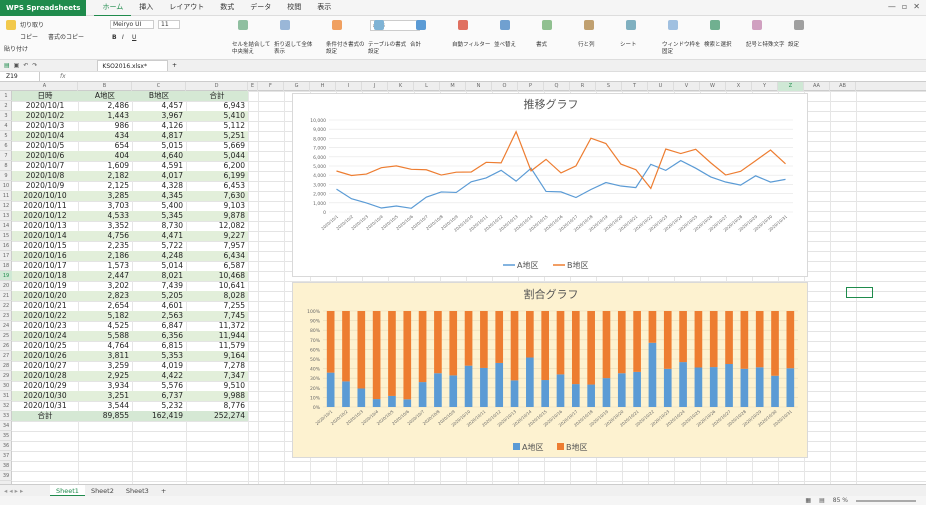  Describe the element at coordinates (217, 116) in the screenshot. I see `value-cell: 5,410` at that location.